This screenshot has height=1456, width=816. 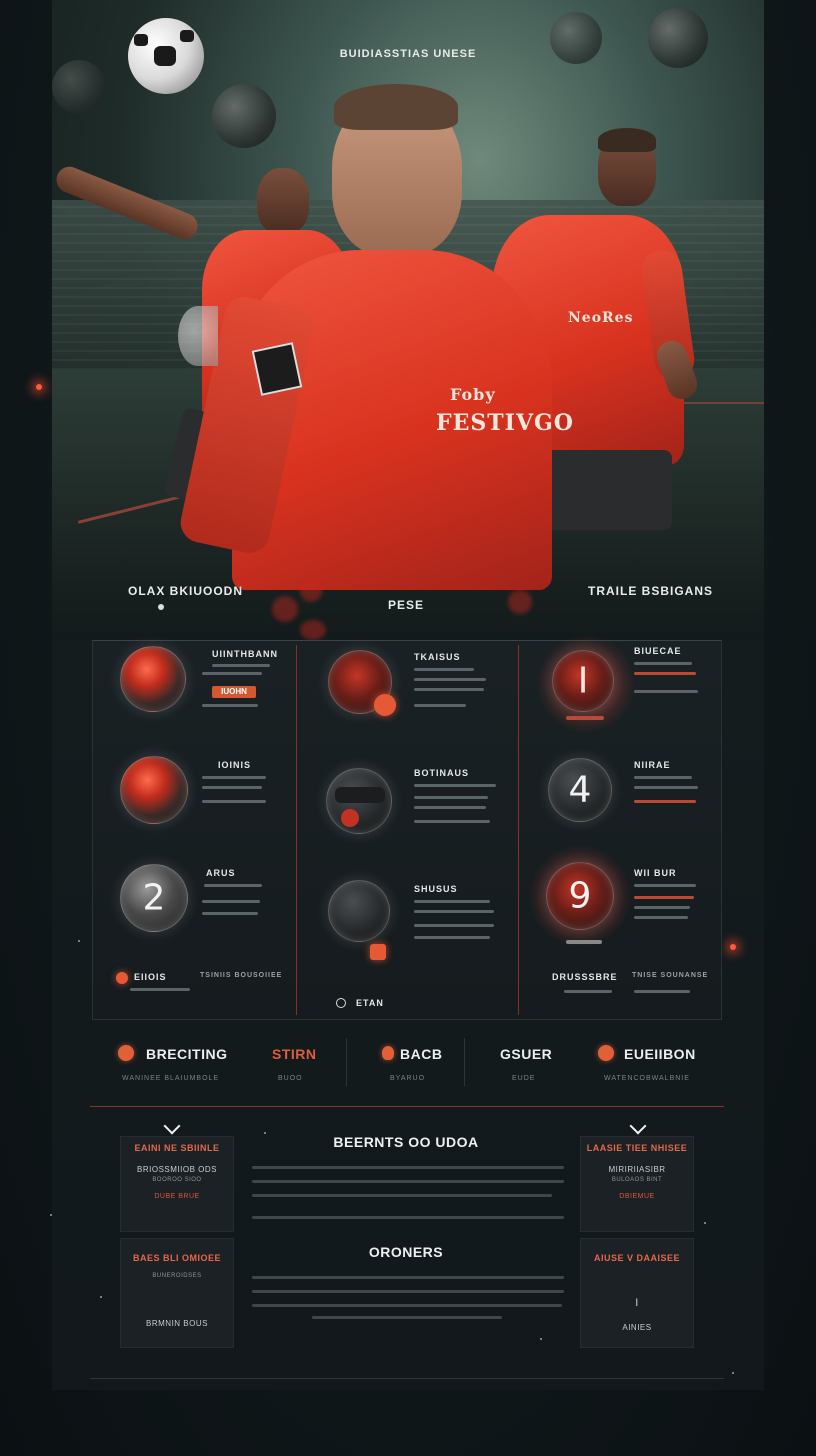 I want to click on panel-left-bottom: BAES BLI OMIOEE BUNEROIDSES BRMNIN BOUS, so click(x=177, y=1293).